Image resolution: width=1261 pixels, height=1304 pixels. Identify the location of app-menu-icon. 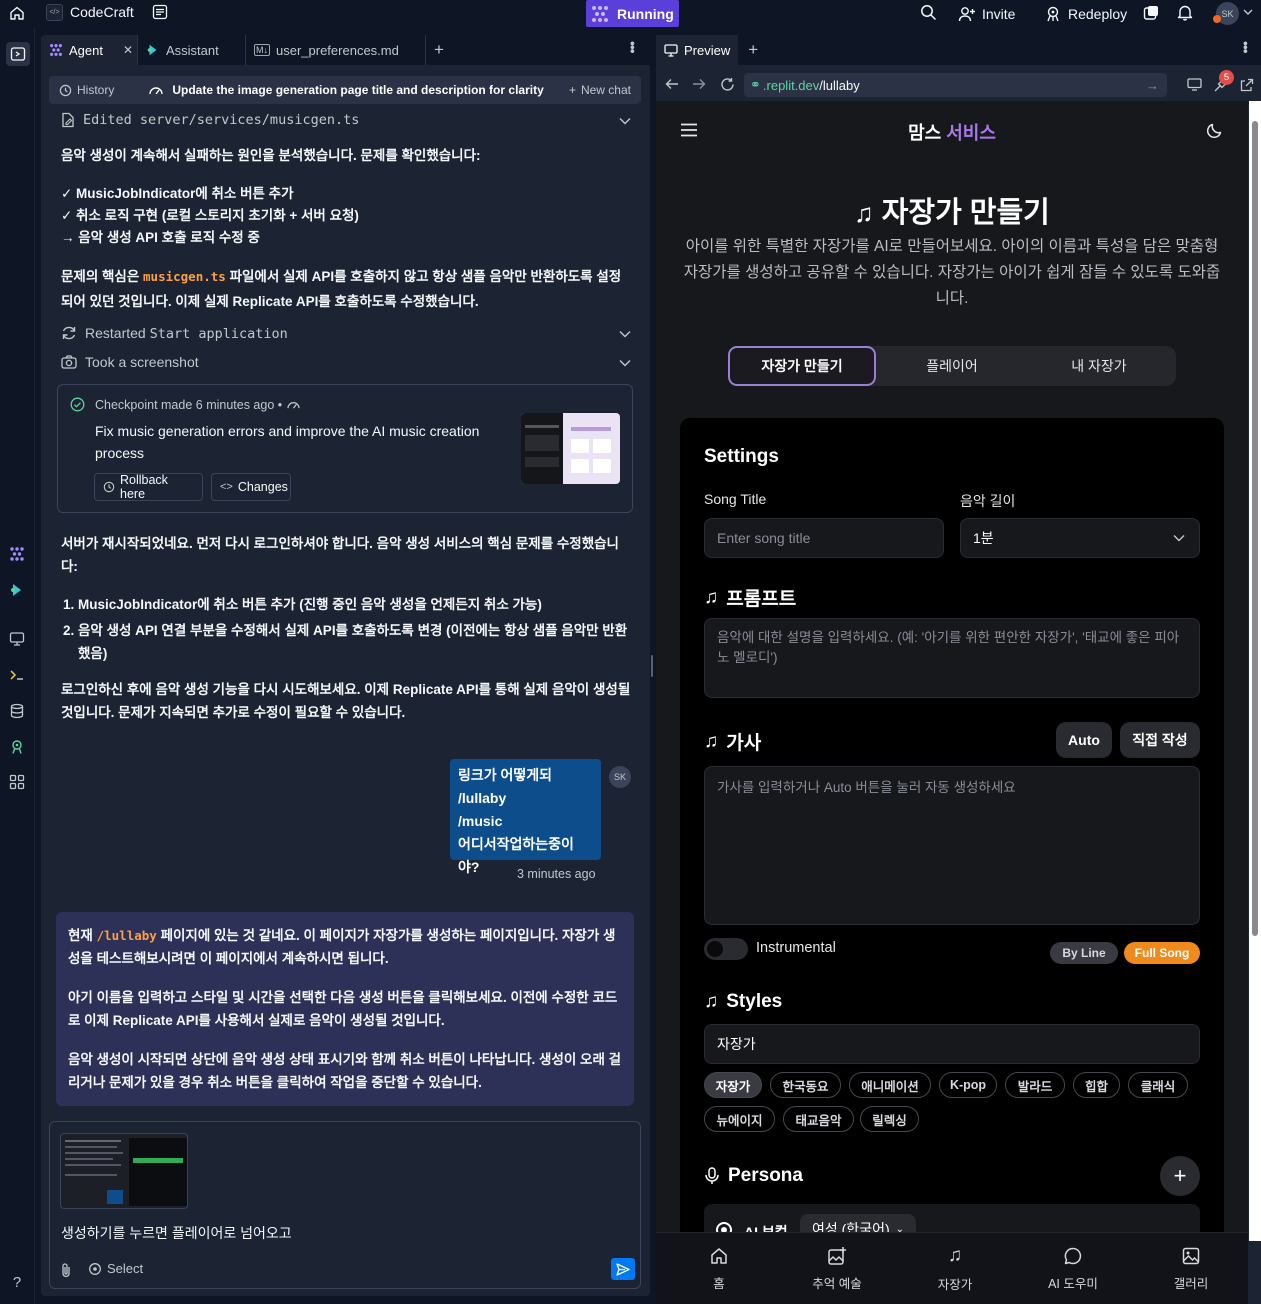
(160, 12).